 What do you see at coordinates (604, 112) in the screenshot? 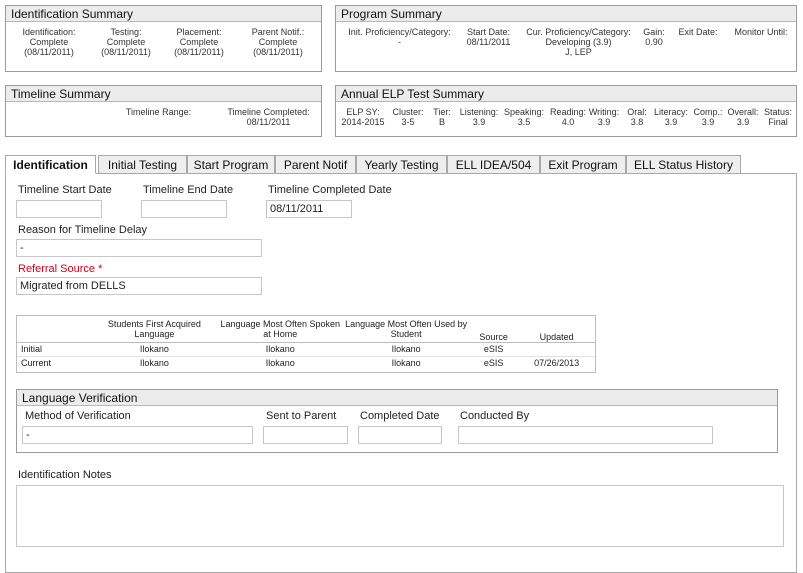
I see `elp-label: Writing:` at bounding box center [604, 112].